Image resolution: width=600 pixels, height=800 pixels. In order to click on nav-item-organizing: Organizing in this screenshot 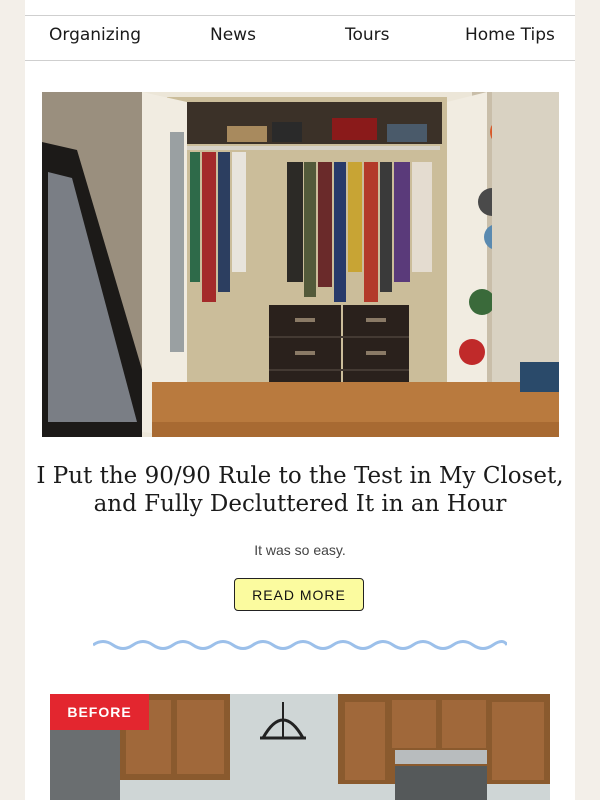, I will do `click(95, 35)`.